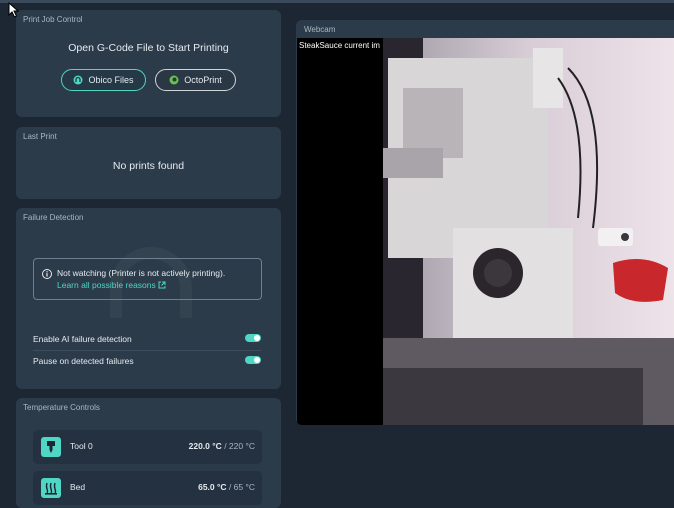  I want to click on learn-reasons-label: Learn all possible reasons, so click(106, 285).